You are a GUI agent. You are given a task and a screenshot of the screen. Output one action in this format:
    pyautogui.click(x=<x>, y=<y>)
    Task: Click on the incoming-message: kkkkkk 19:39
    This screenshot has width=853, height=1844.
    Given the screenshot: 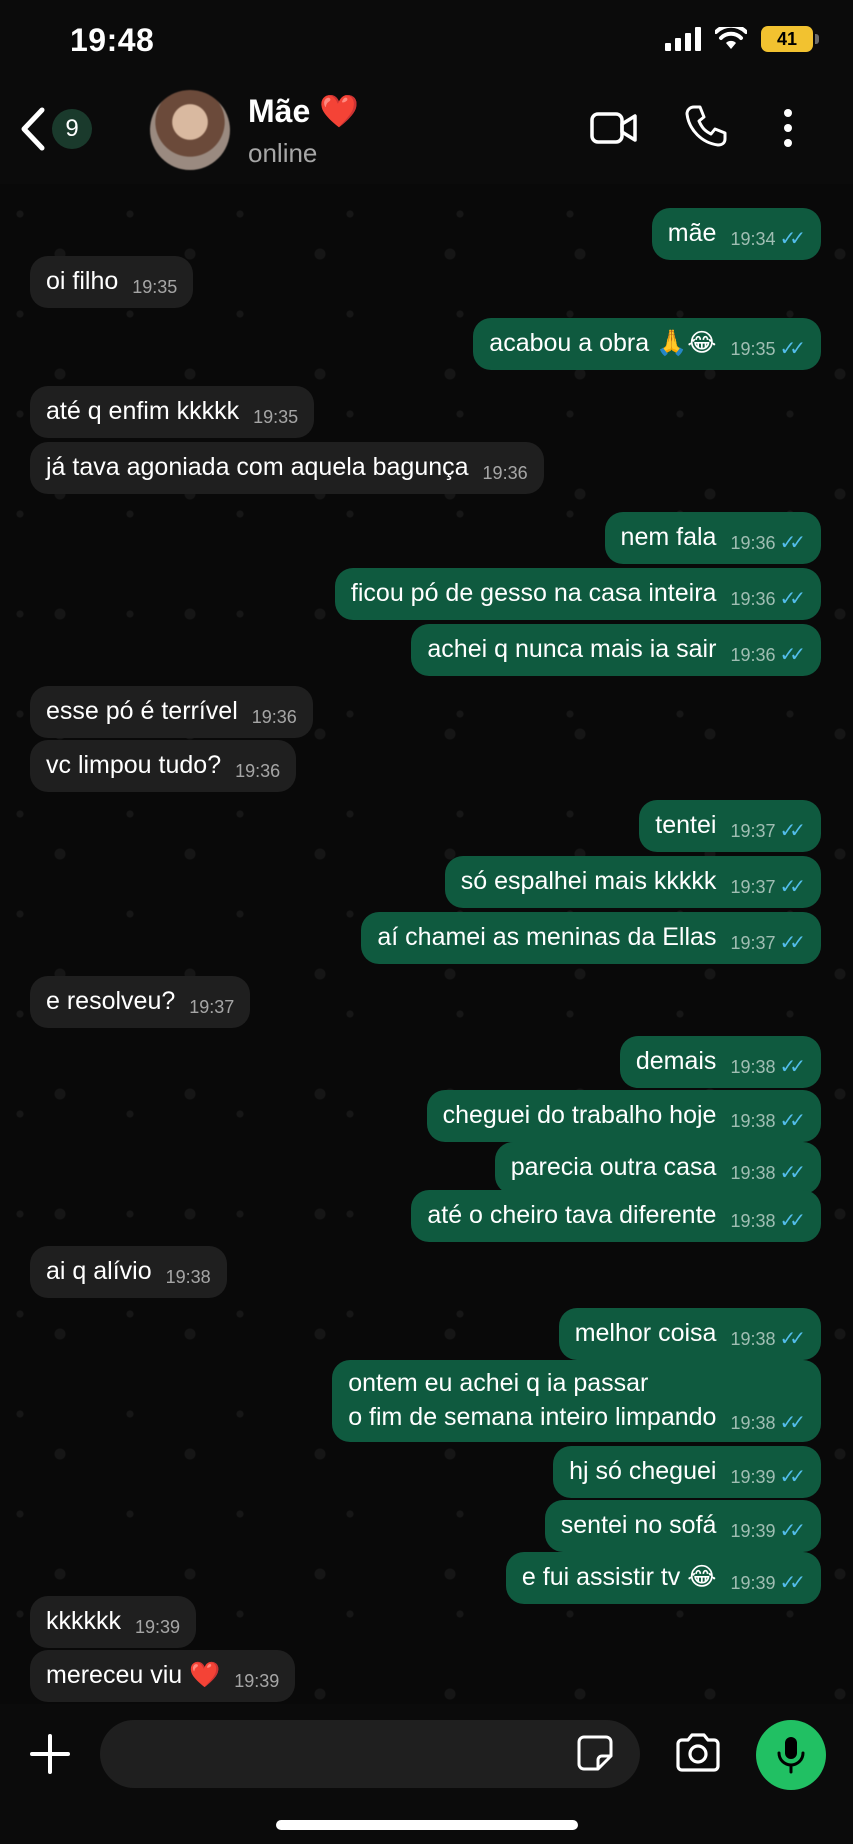 What is the action you would take?
    pyautogui.click(x=113, y=1622)
    